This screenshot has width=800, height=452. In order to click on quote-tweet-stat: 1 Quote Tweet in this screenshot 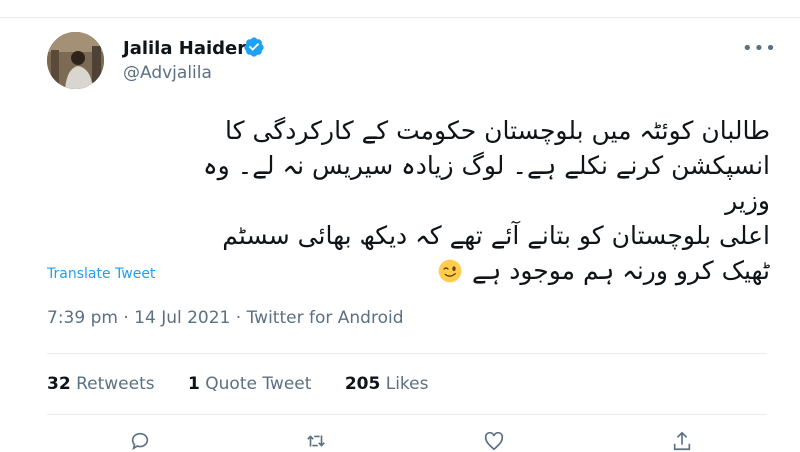, I will do `click(249, 384)`.